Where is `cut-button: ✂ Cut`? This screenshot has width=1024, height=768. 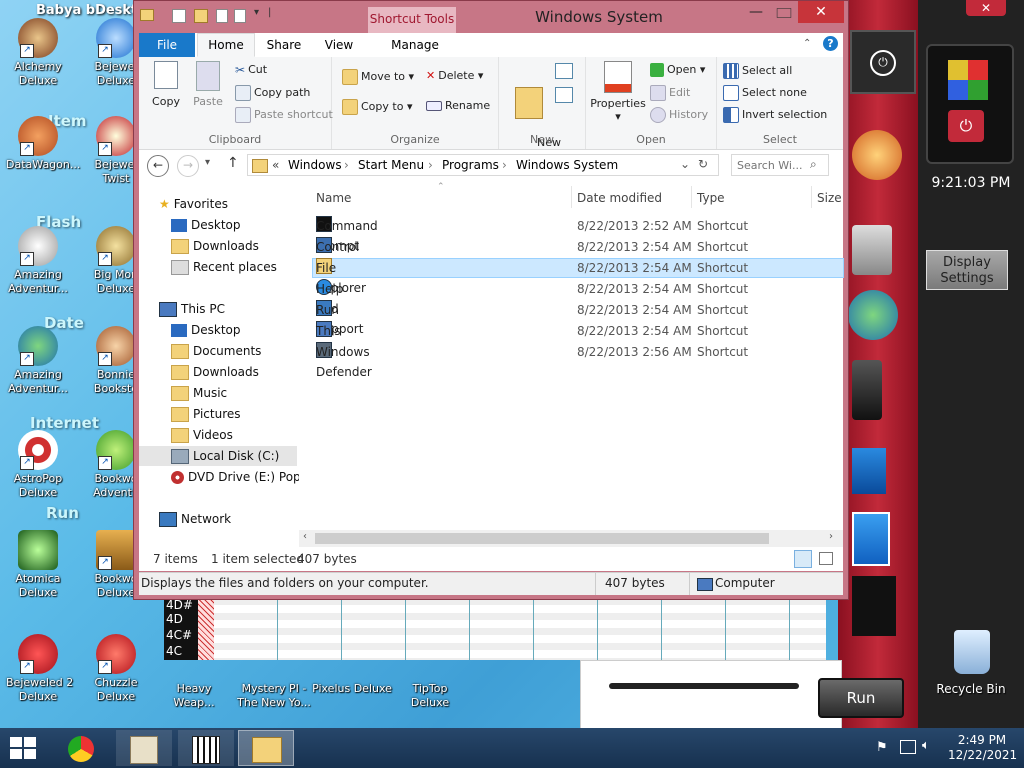 cut-button: ✂ Cut is located at coordinates (251, 70).